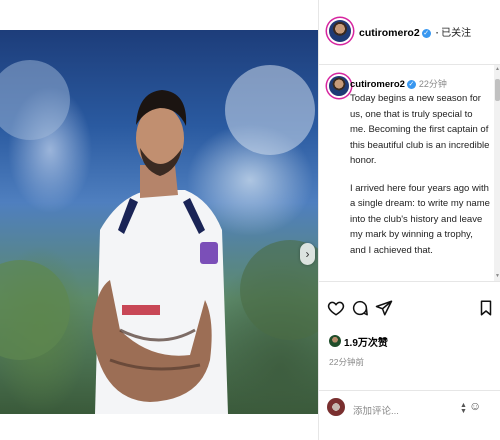 This screenshot has height=440, width=500. What do you see at coordinates (377, 84) in the screenshot?
I see `caption-author-username: cutiromero2` at bounding box center [377, 84].